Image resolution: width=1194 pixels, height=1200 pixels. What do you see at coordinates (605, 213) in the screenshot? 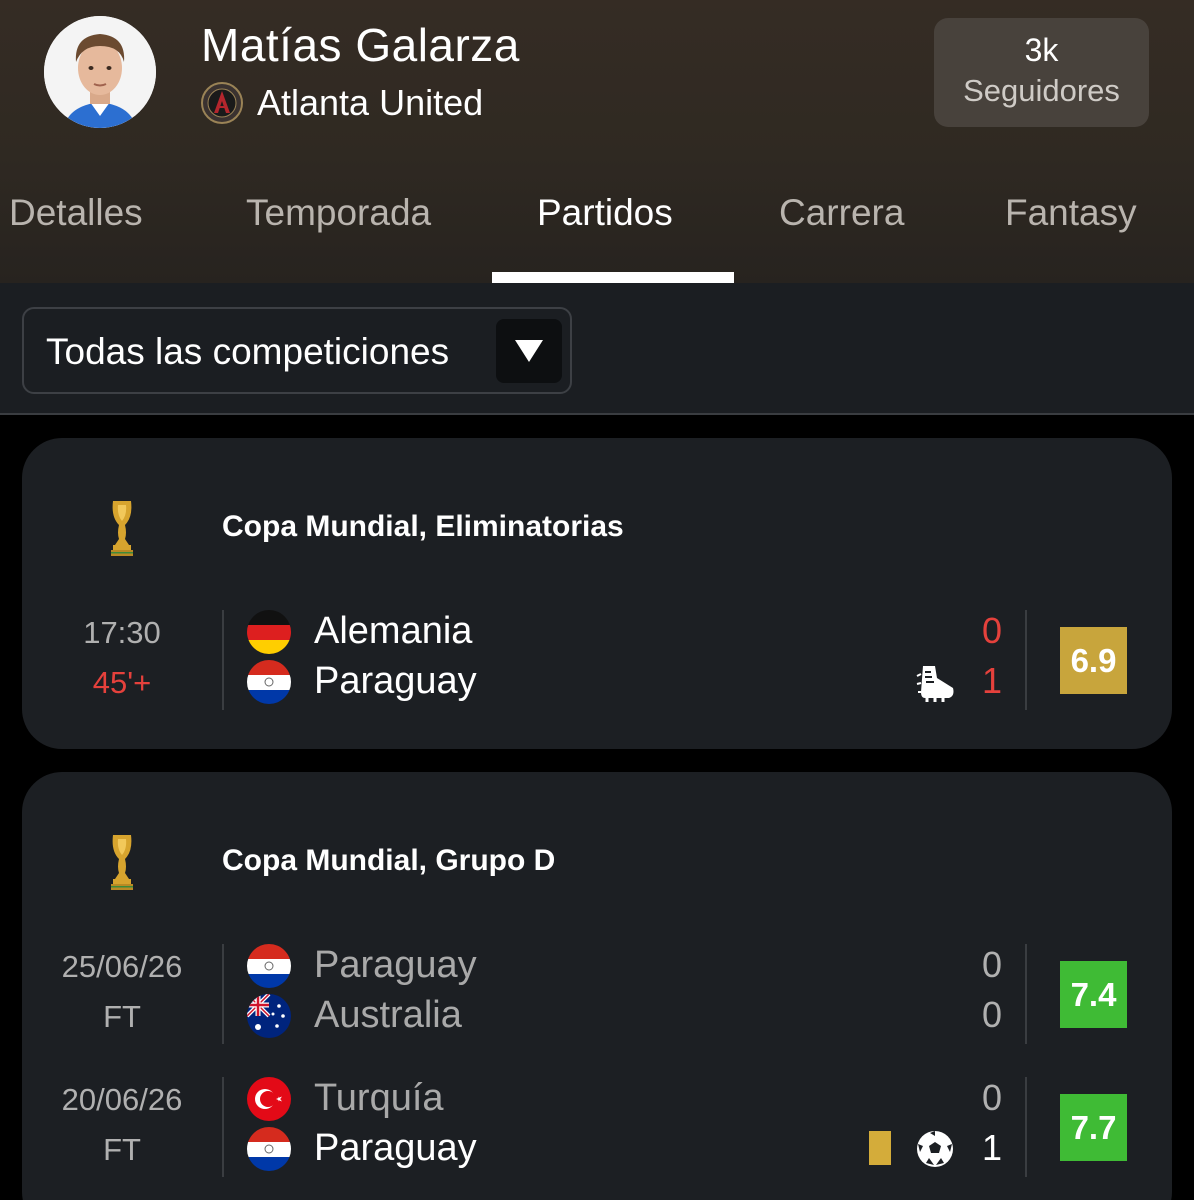
I see `tab-partidos: Partidos` at bounding box center [605, 213].